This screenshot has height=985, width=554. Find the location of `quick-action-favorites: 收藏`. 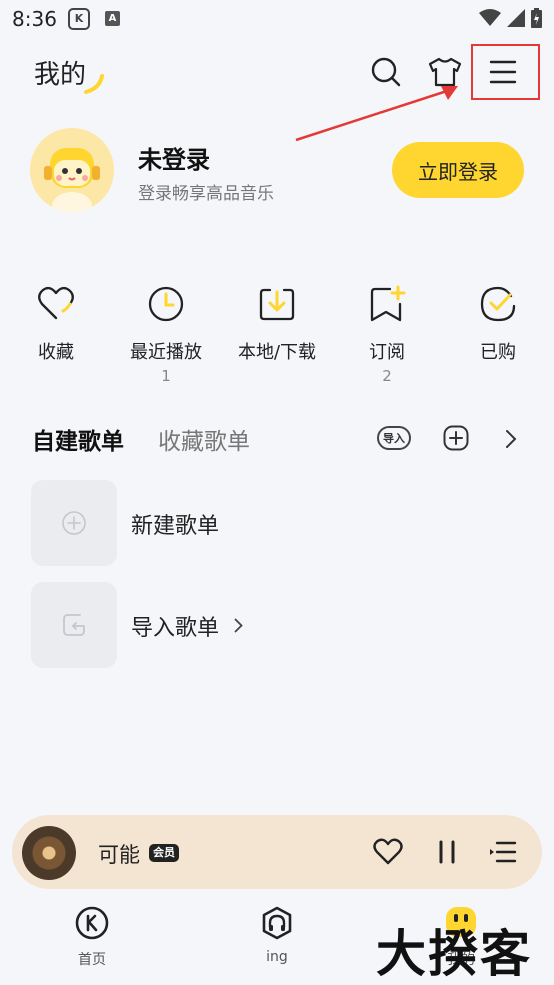

quick-action-favorites: 收藏 is located at coordinates (56, 325).